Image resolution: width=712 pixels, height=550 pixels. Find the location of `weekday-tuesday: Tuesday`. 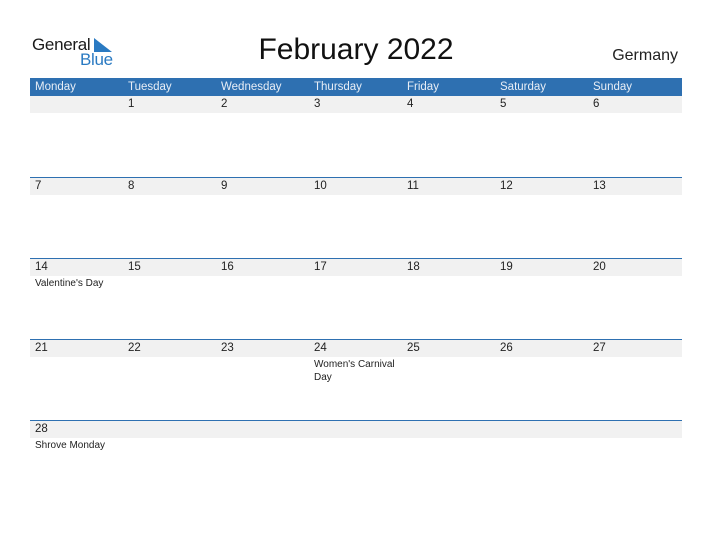

weekday-tuesday: Tuesday is located at coordinates (150, 87).